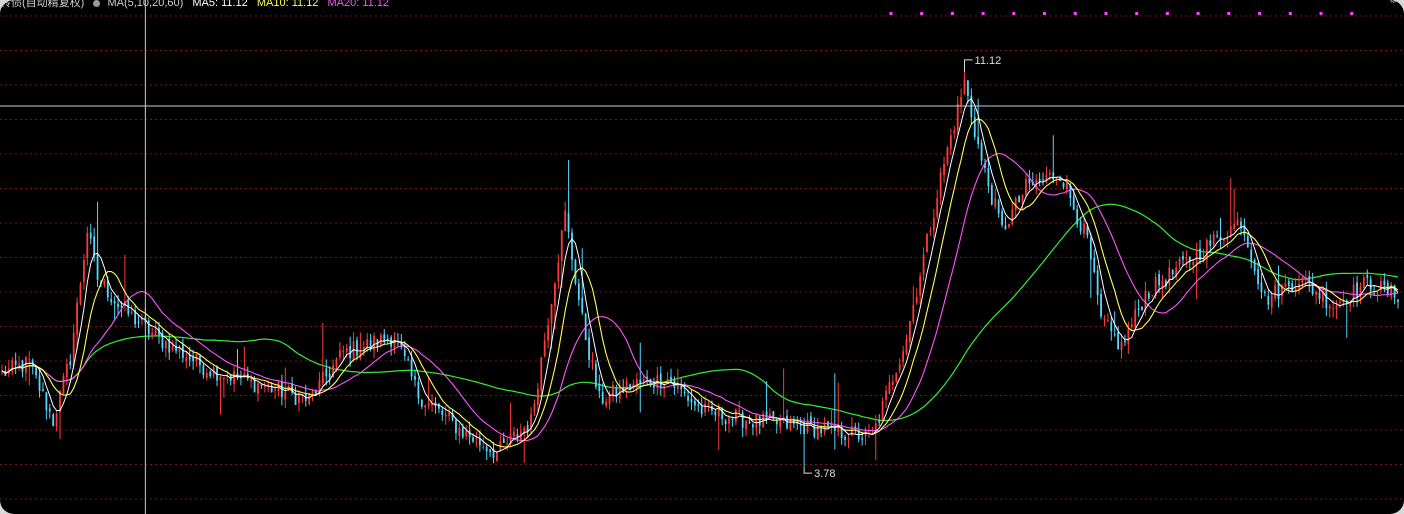  What do you see at coordinates (824, 474) in the screenshot?
I see `min-price-label: 3.78` at bounding box center [824, 474].